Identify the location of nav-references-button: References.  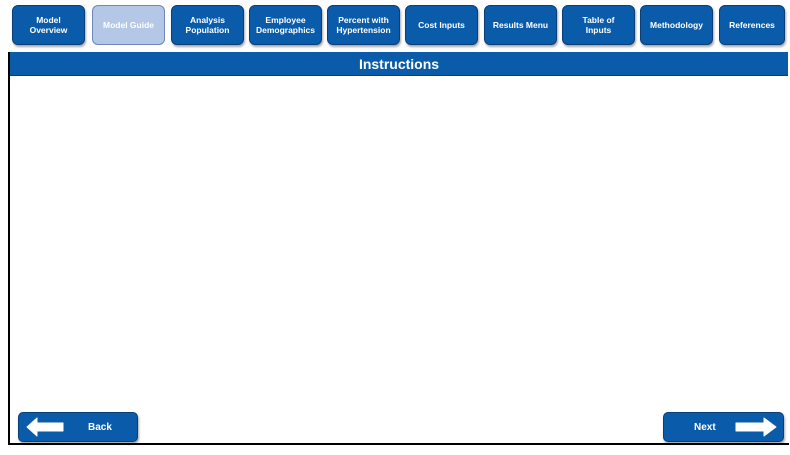
(752, 25).